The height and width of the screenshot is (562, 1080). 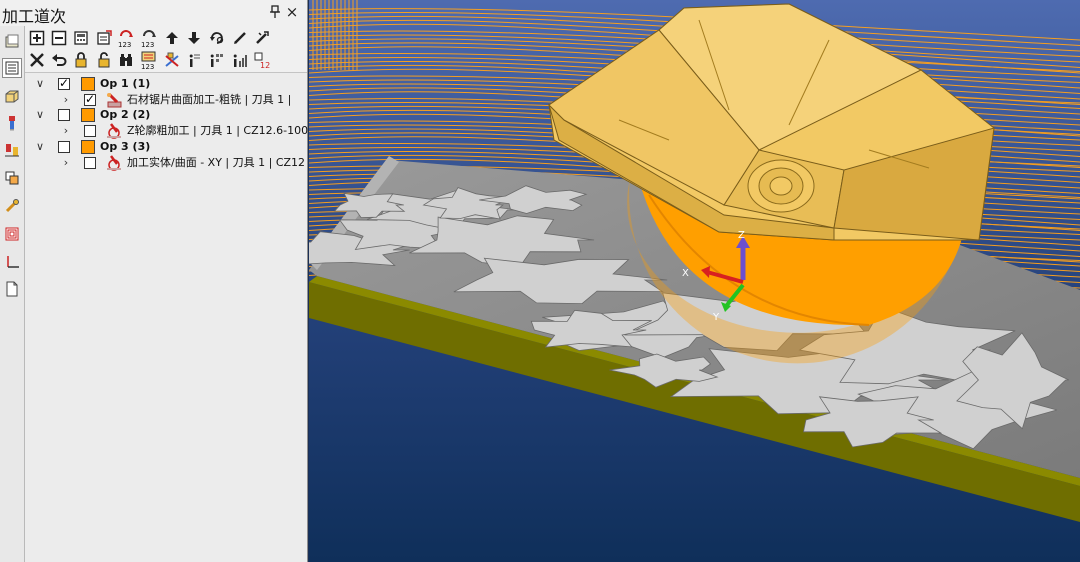 I want to click on info-stats-icon, so click(x=240, y=60).